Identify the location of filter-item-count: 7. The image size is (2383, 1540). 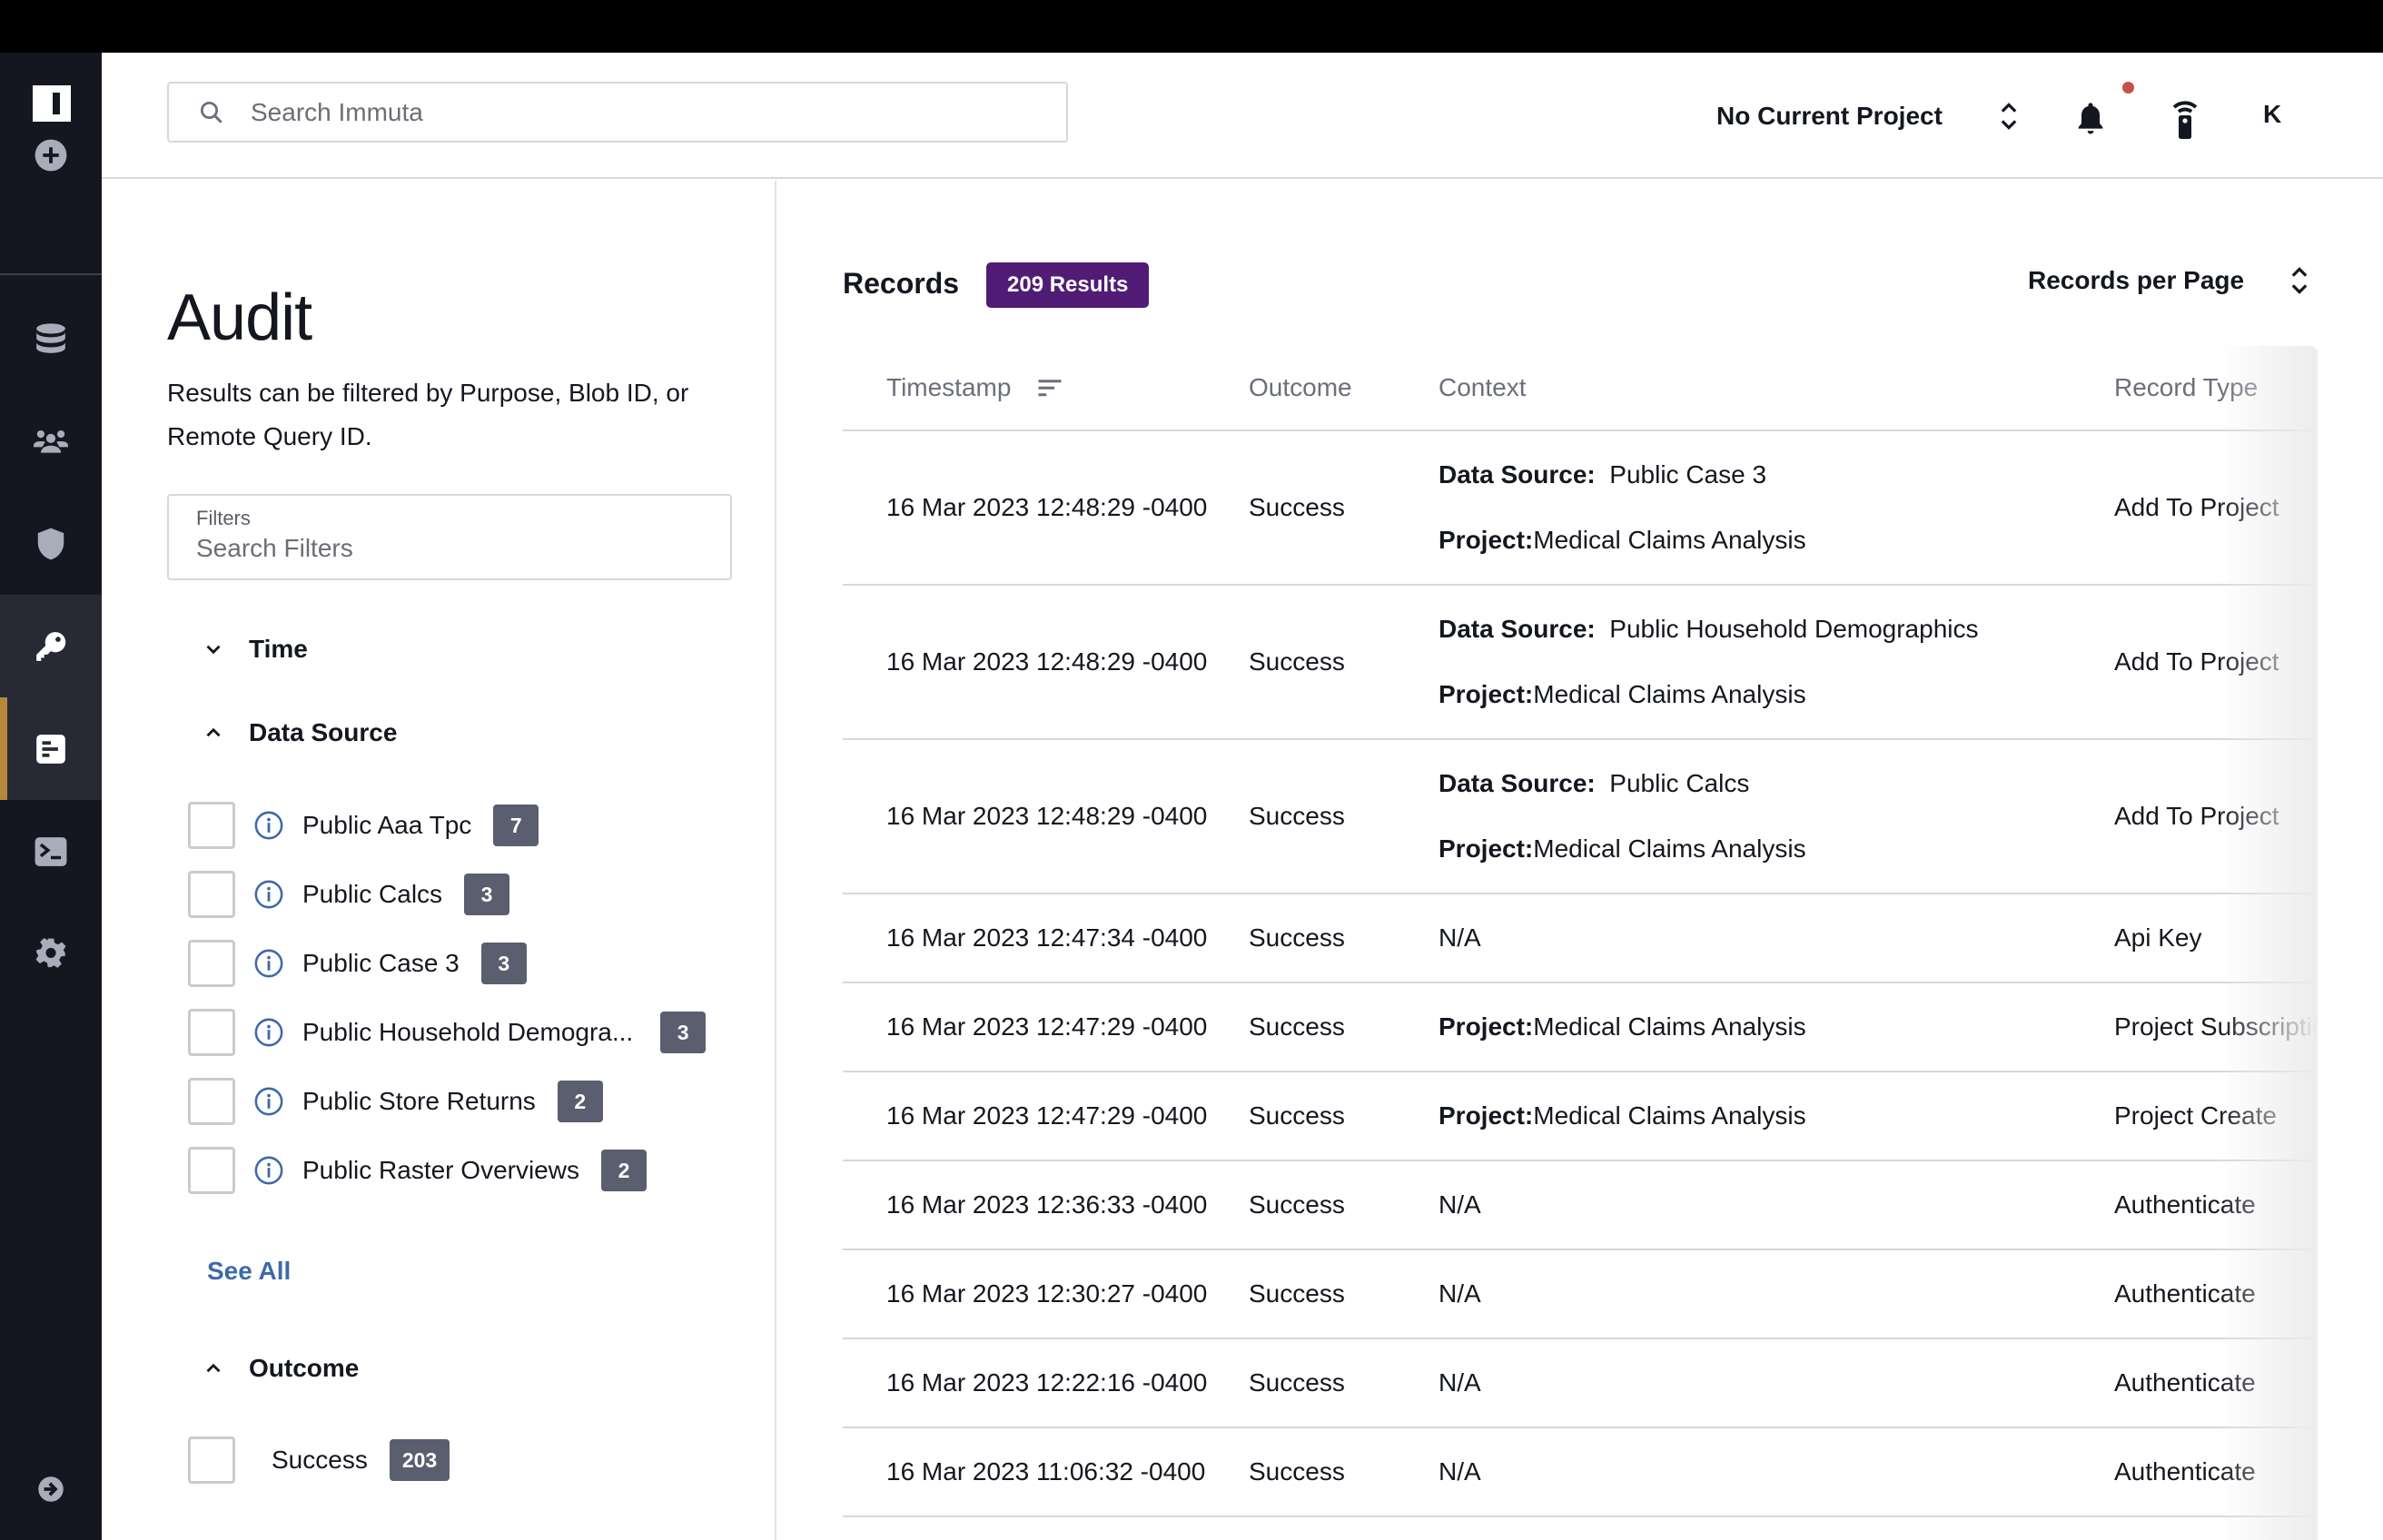
(516, 825).